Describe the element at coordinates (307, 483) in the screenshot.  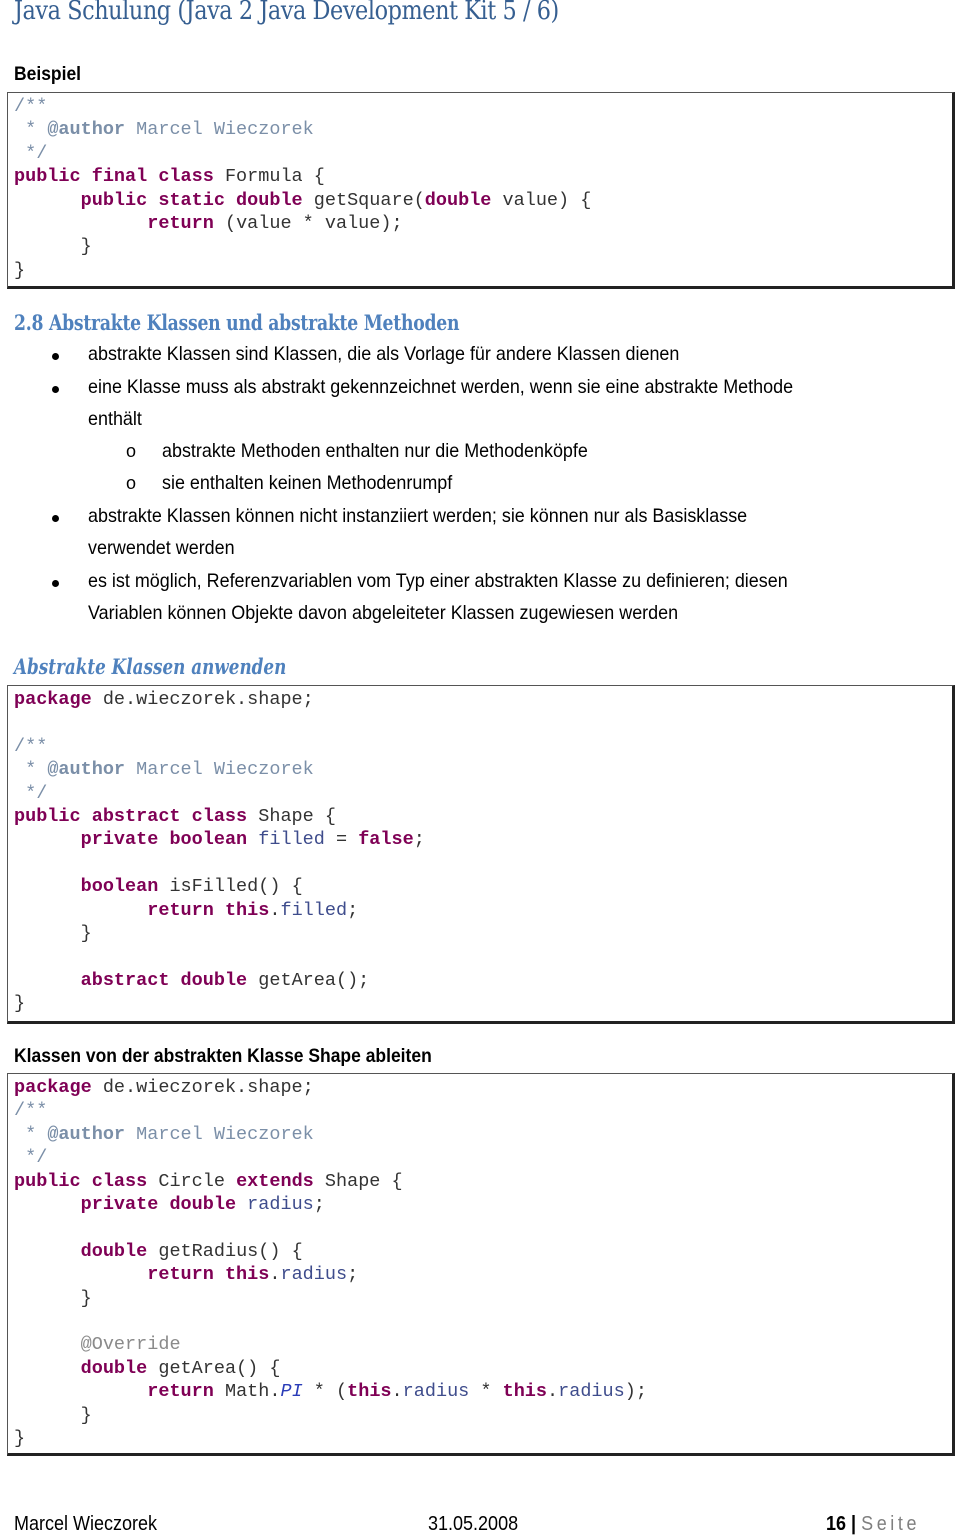
I see `sub-bullet-item: sie enthalten keinen Methodenrumpf` at that location.